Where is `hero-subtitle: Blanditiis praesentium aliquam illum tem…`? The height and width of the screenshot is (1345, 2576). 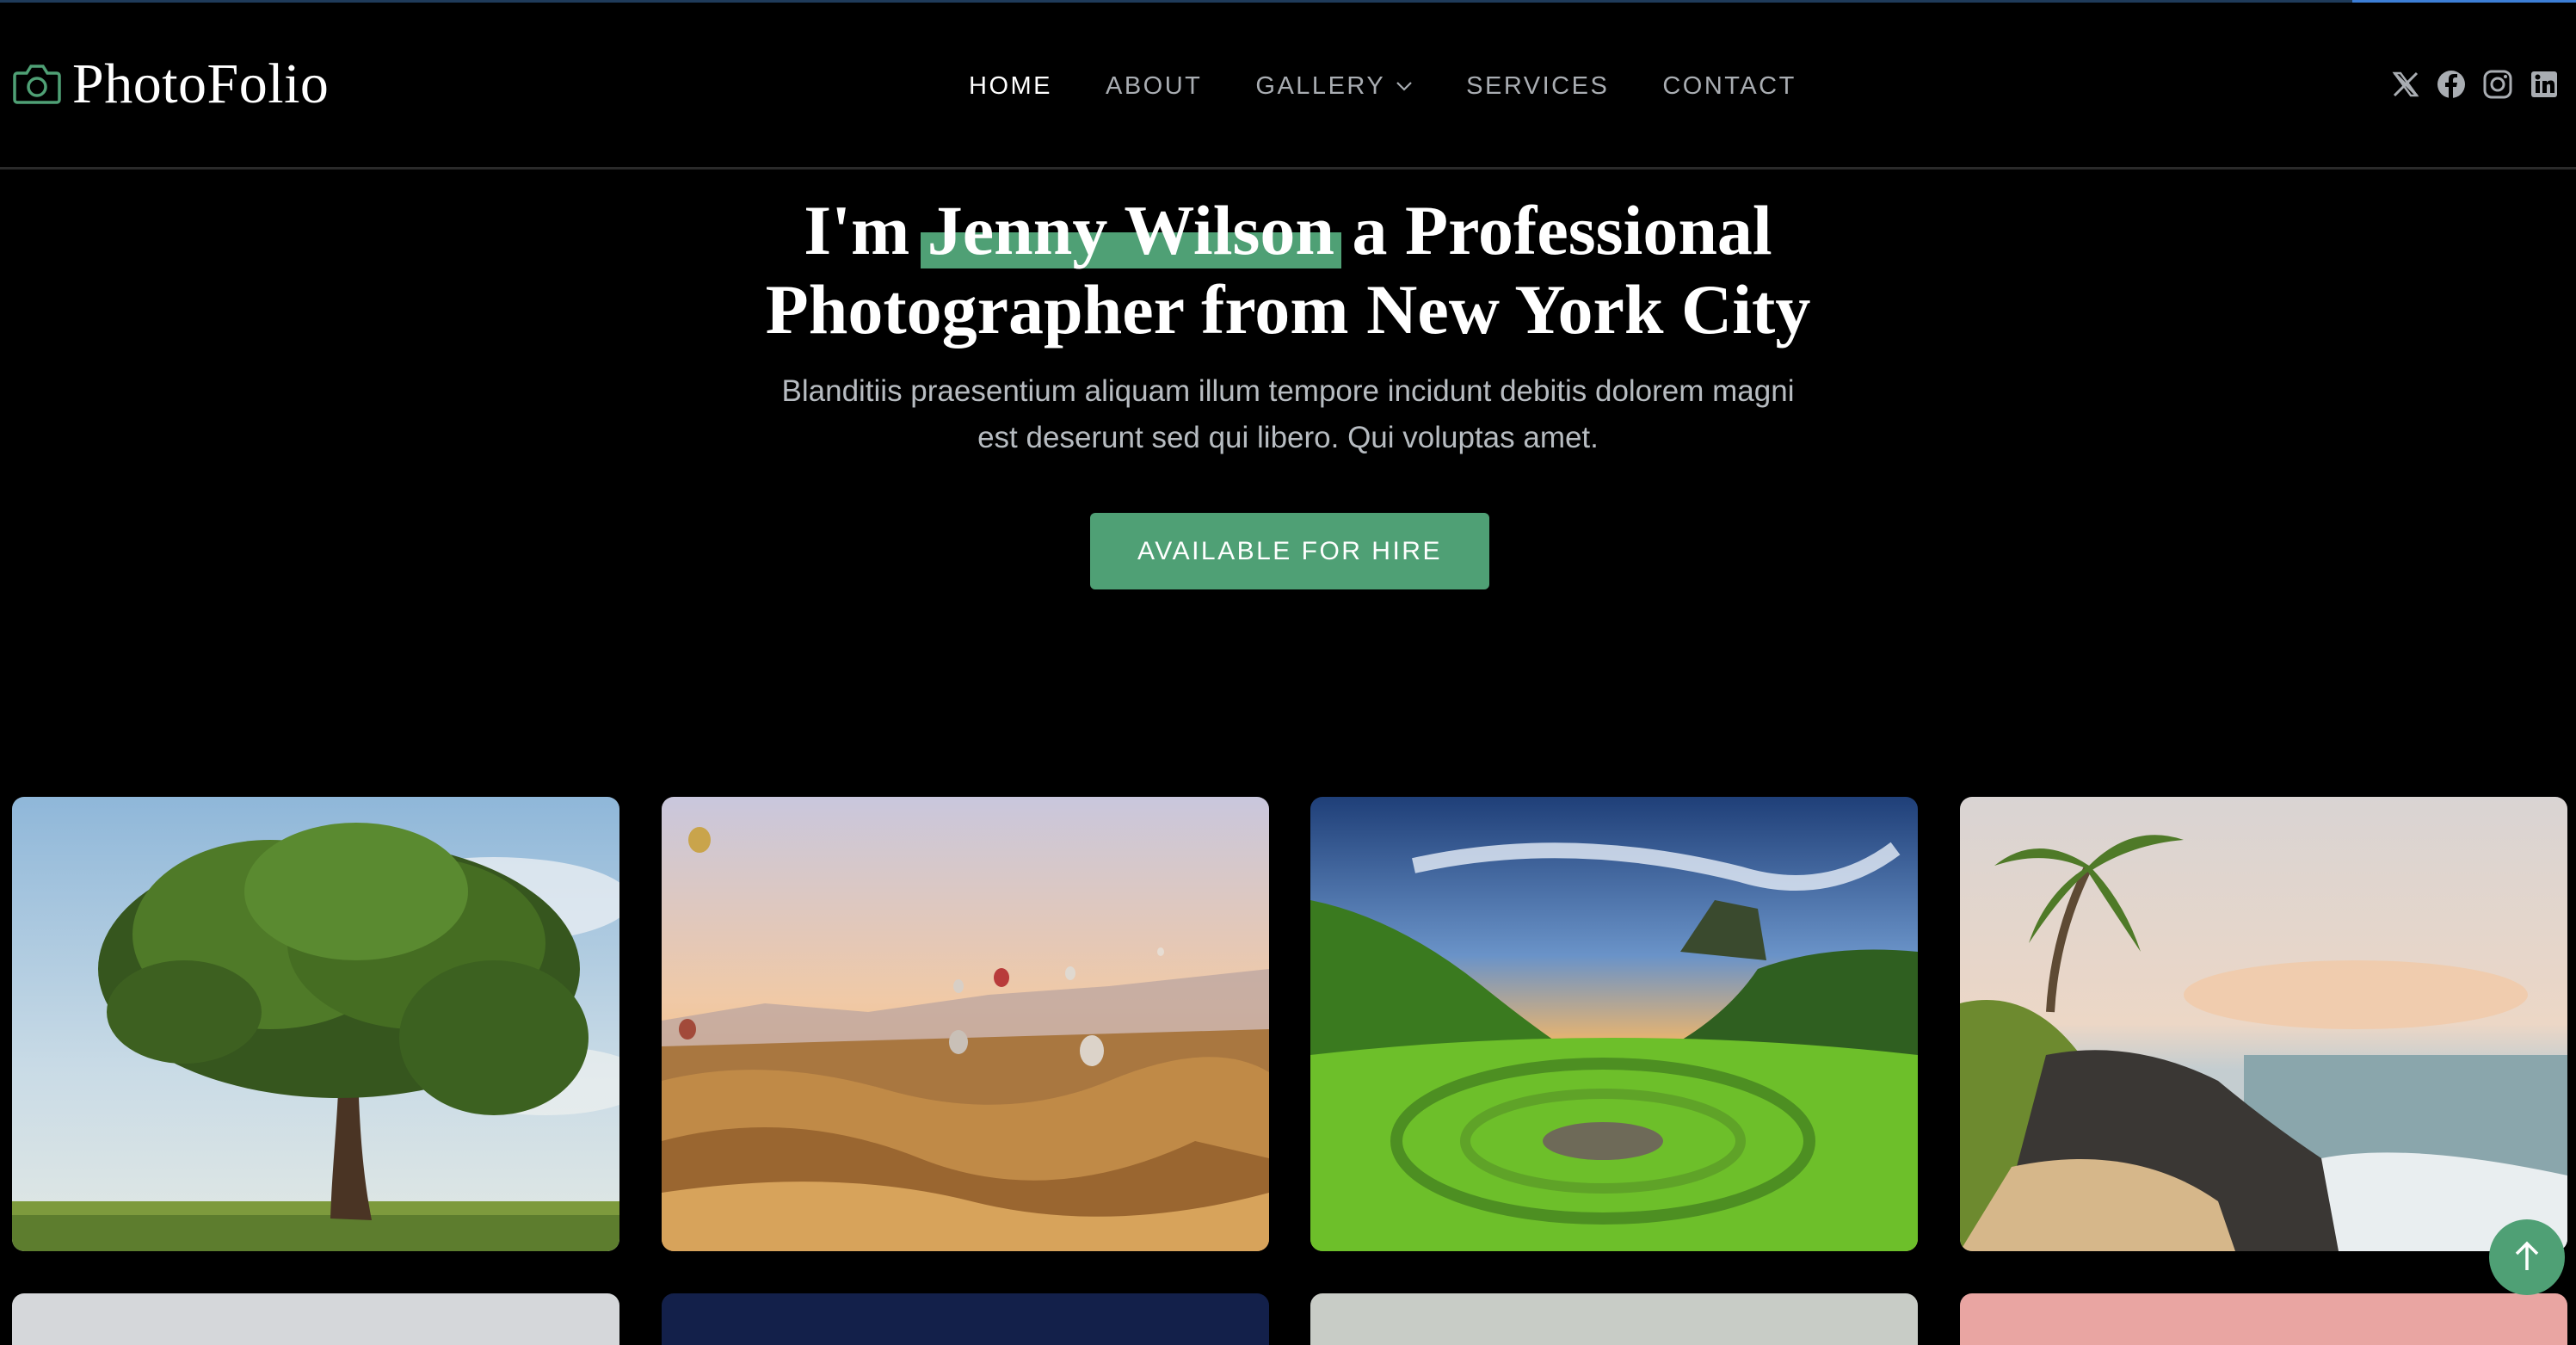
hero-subtitle: Blanditiis praesentium aliquam illum tem… is located at coordinates (1288, 414).